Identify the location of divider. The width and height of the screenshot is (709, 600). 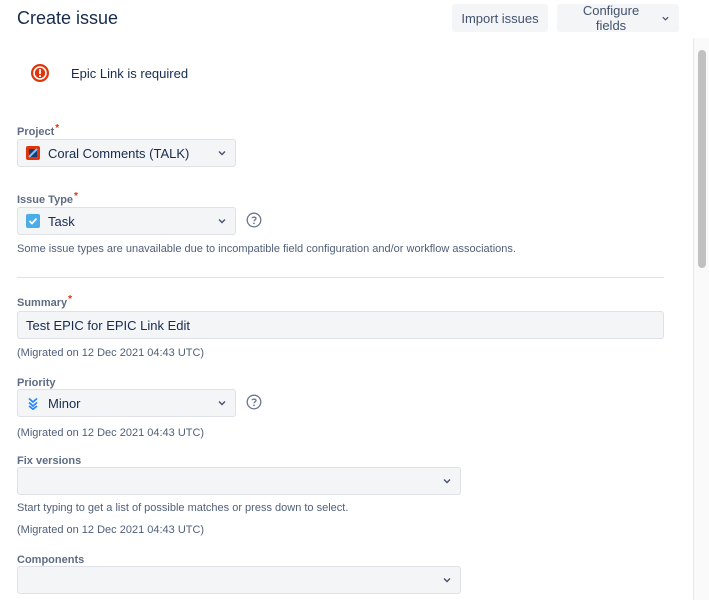
(340, 277).